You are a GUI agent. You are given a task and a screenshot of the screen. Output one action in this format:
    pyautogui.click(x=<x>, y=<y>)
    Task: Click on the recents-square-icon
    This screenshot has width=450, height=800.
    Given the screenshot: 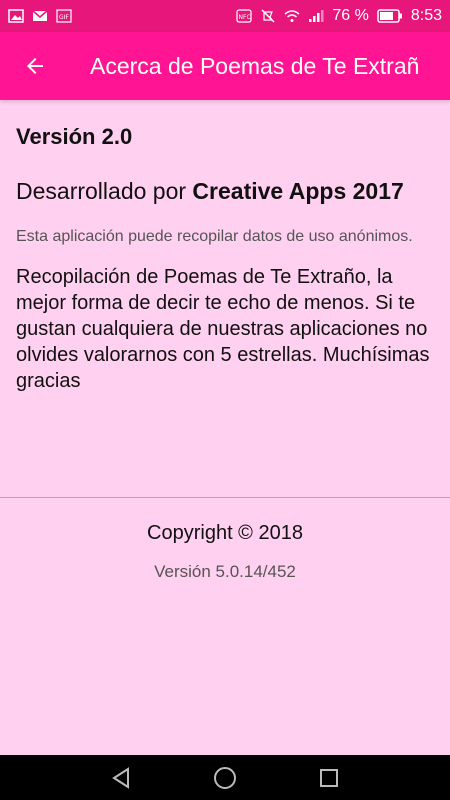 What is the action you would take?
    pyautogui.click(x=329, y=777)
    